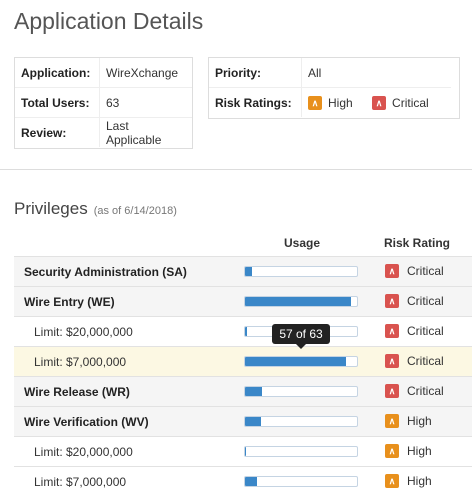 This screenshot has width=472, height=496. What do you see at coordinates (301, 336) in the screenshot?
I see `usage-tooltip: 57 of 63` at bounding box center [301, 336].